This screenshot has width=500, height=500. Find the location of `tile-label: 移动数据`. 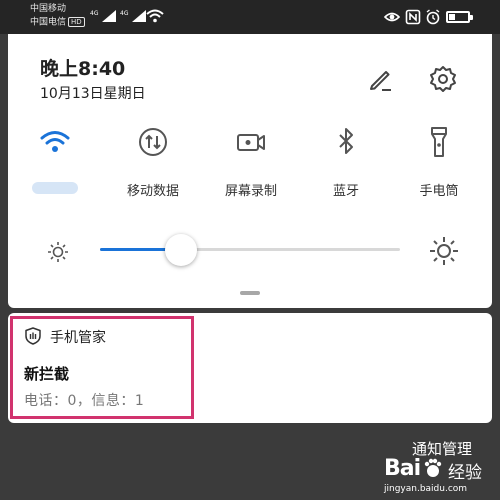

tile-label: 移动数据 is located at coordinates (152, 191).